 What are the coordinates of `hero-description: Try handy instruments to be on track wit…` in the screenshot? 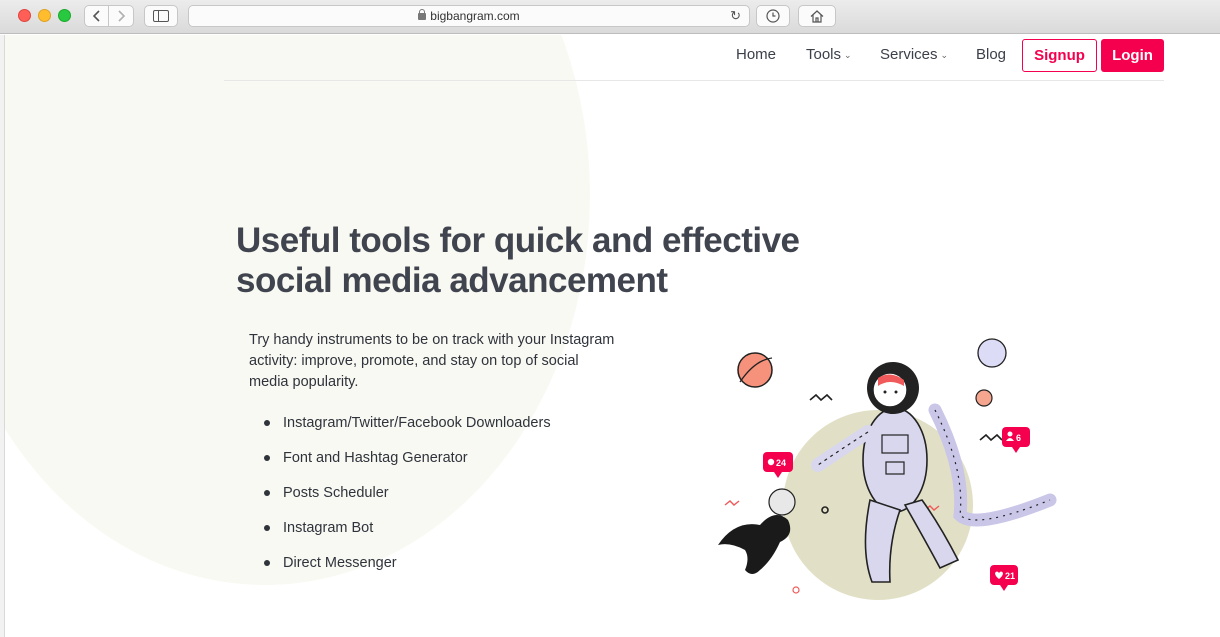 It's located at (432, 361).